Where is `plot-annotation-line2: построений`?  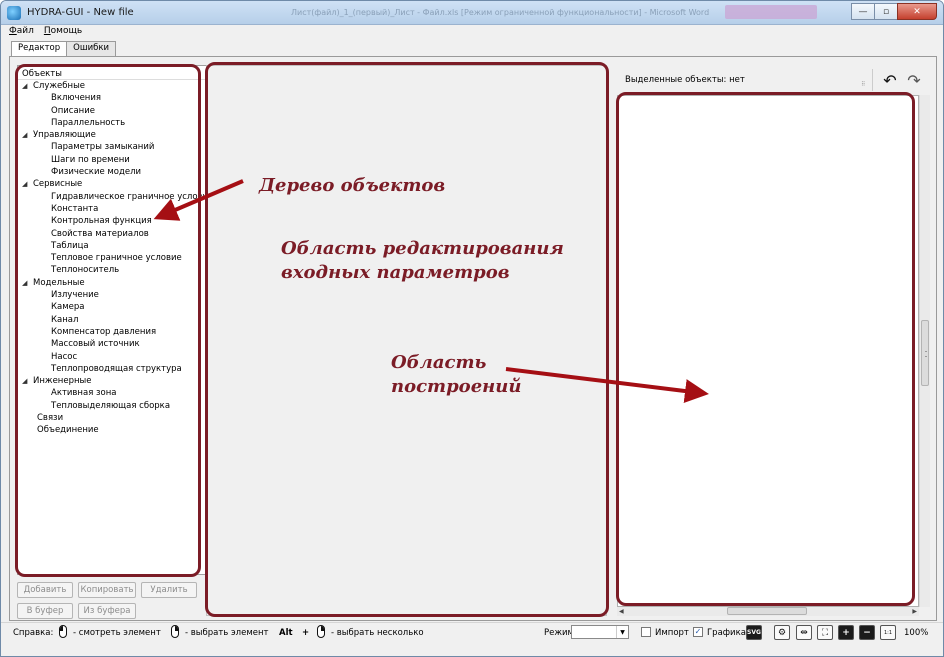
plot-annotation-line2: построений is located at coordinates (456, 386).